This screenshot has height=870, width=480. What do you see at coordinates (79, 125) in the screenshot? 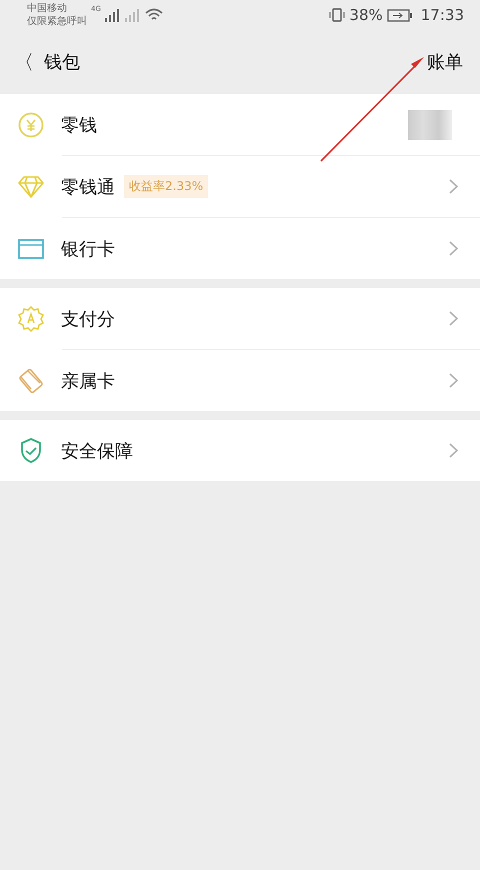
I see `menu-label: 零钱` at bounding box center [79, 125].